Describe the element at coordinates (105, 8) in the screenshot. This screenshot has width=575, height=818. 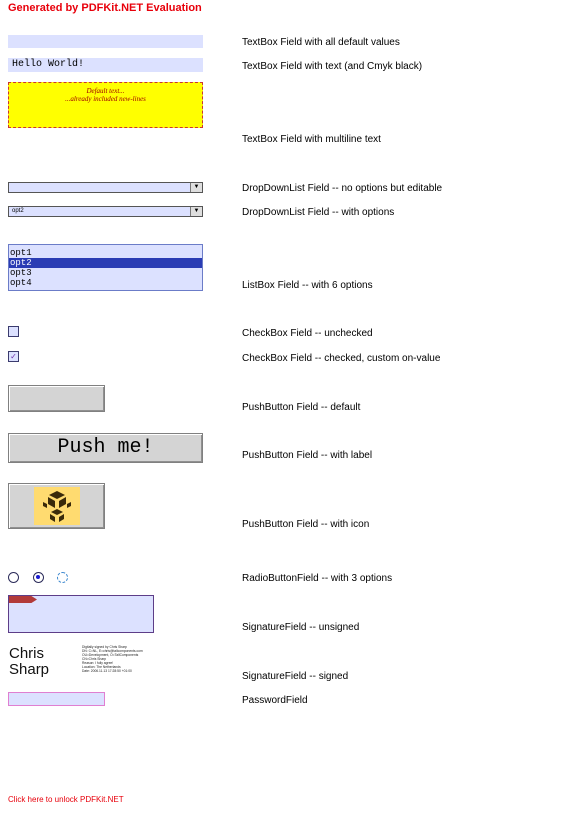
I see `evaluation-header: Generated by PDFKit.NET Evaluation` at that location.